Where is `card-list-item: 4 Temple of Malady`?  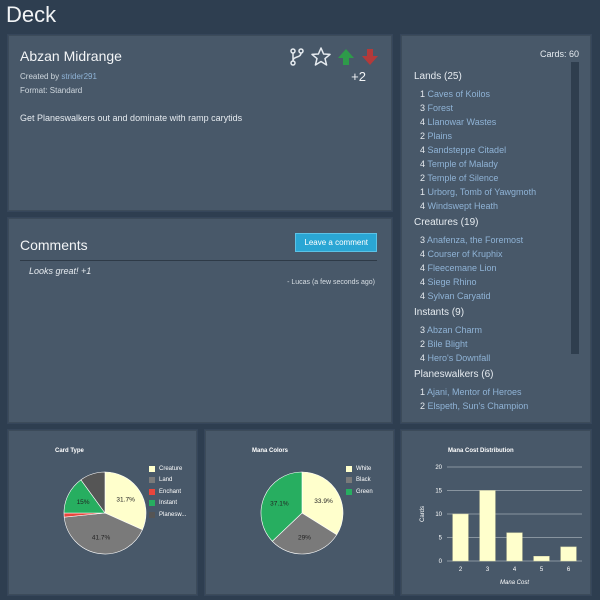
card-list-item: 4 Temple of Malady is located at coordinates (492, 164).